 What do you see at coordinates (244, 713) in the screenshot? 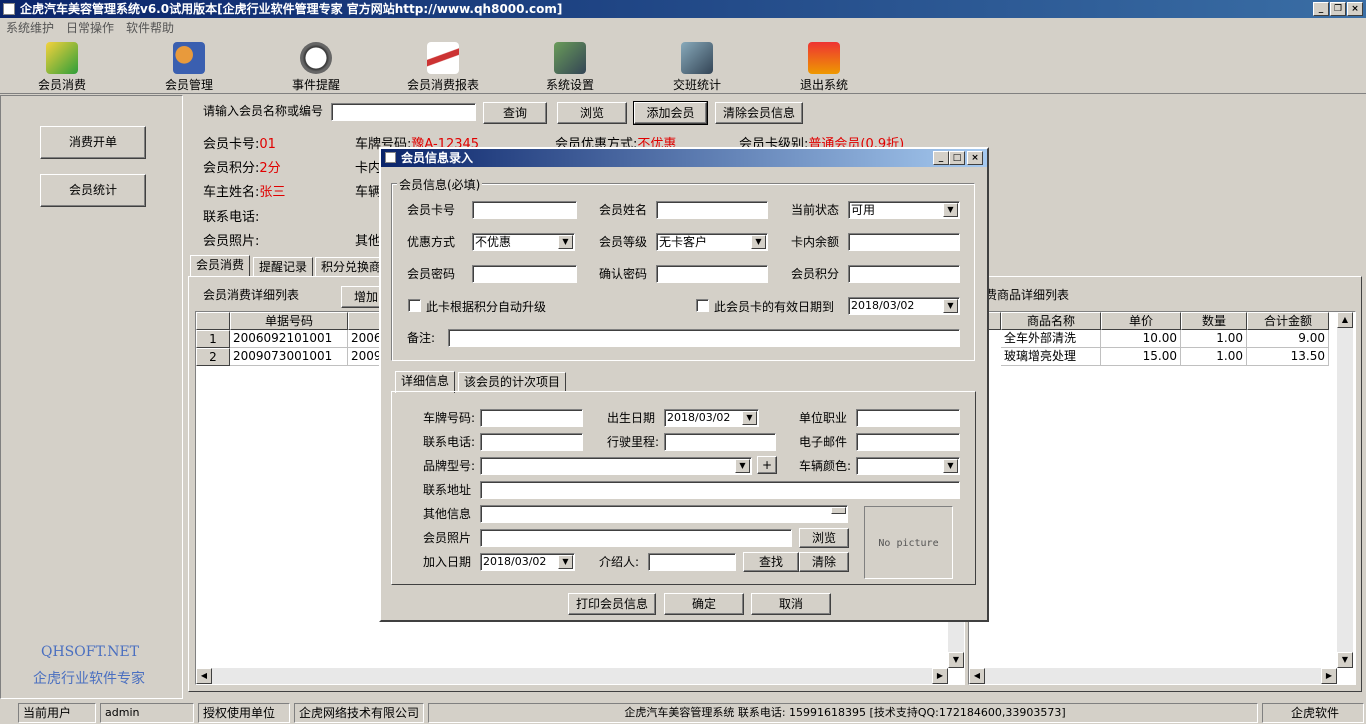
I see `licensee-label: 授权使用单位` at bounding box center [244, 713].